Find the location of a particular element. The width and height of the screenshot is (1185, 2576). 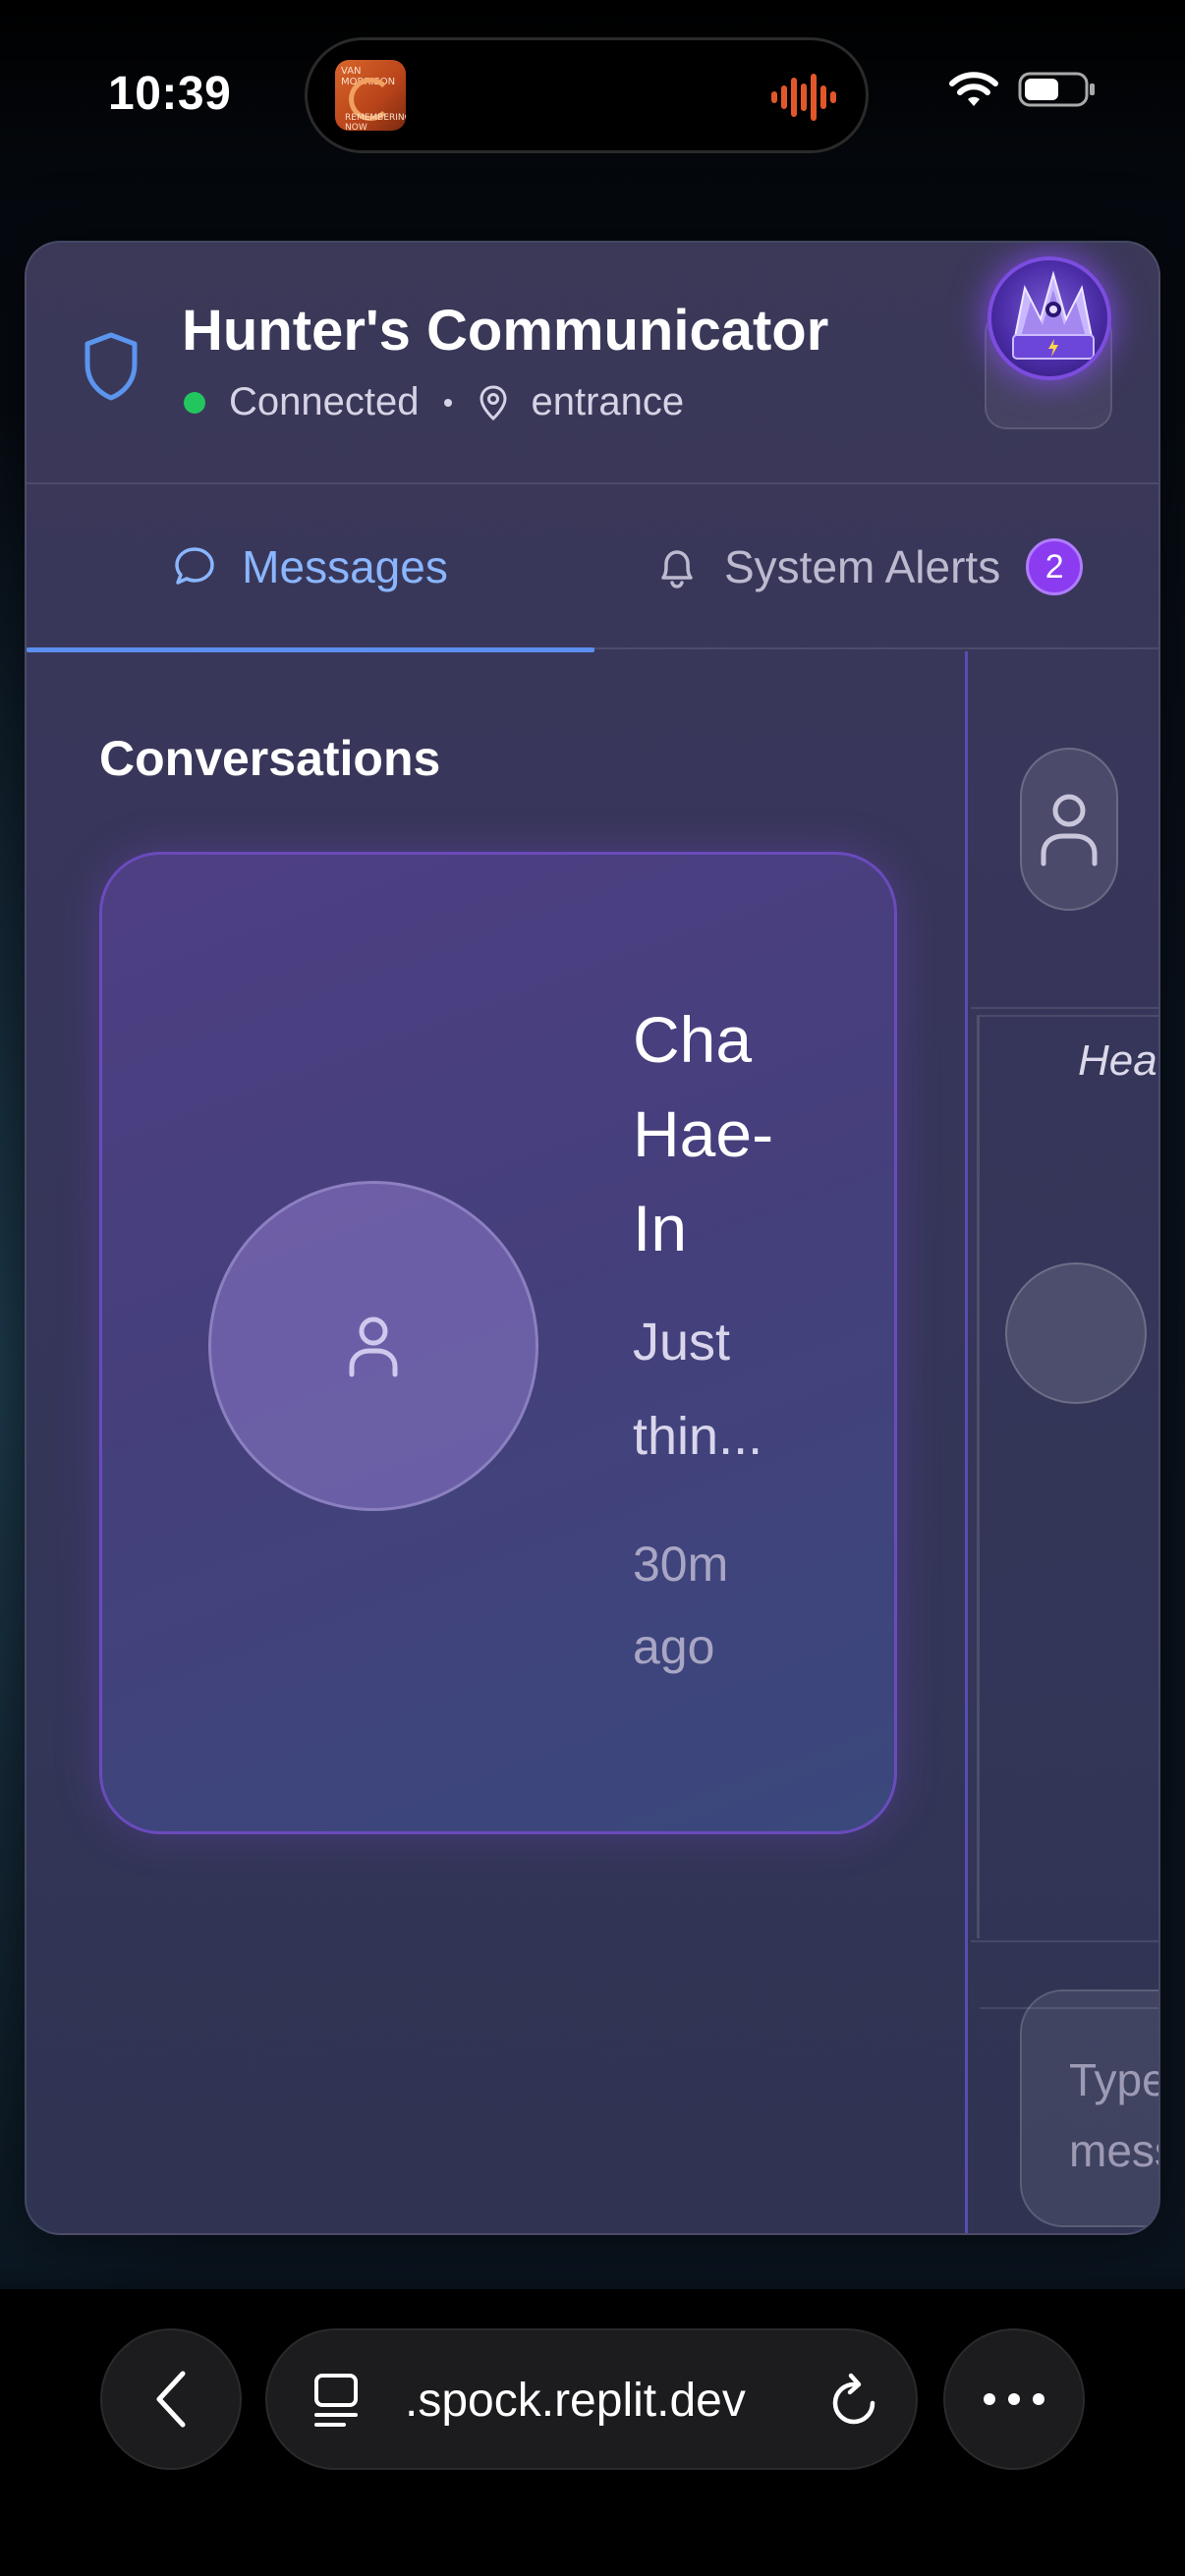

tab-messages-label: Messages is located at coordinates (345, 566).